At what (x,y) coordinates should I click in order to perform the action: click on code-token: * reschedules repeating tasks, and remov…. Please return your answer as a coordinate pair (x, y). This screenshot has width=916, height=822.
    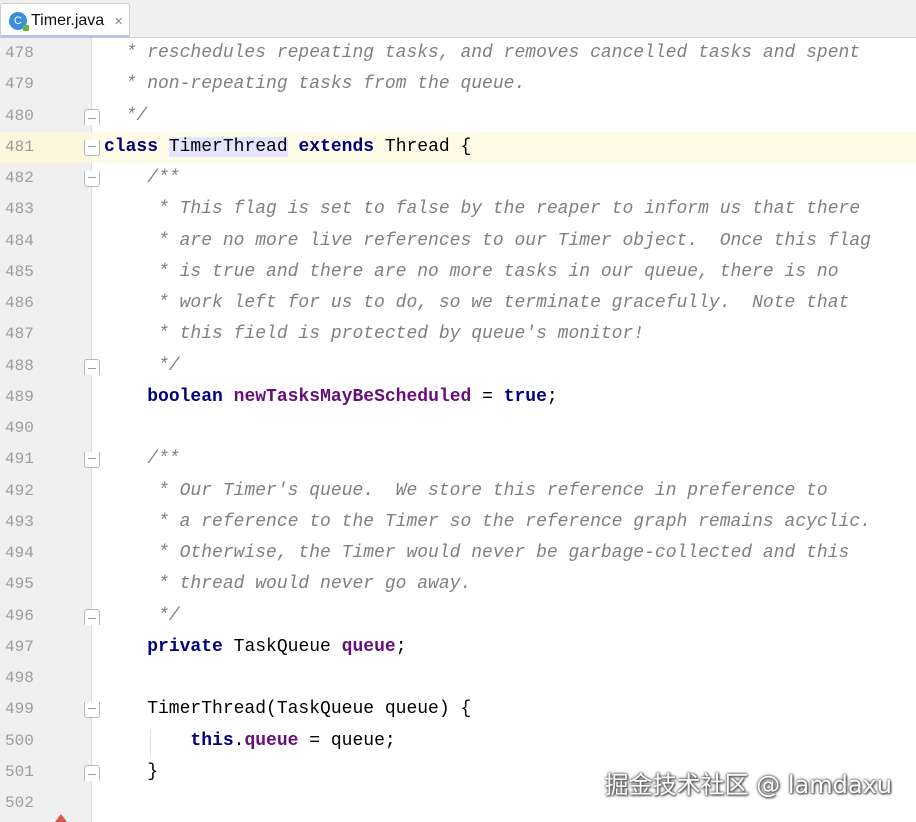
    Looking at the image, I should click on (482, 53).